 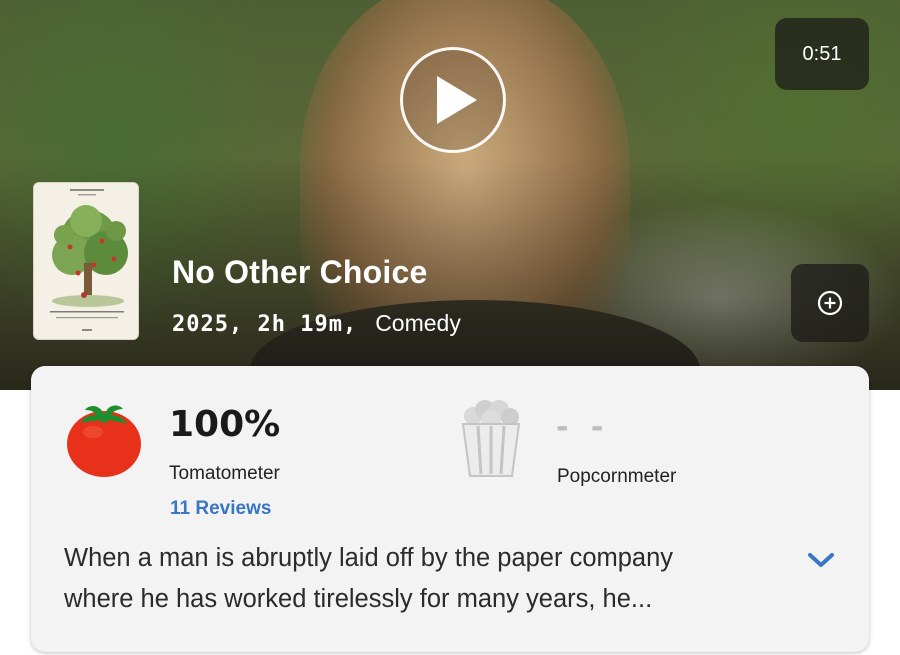 I want to click on duration-text: 0:51, so click(x=822, y=53).